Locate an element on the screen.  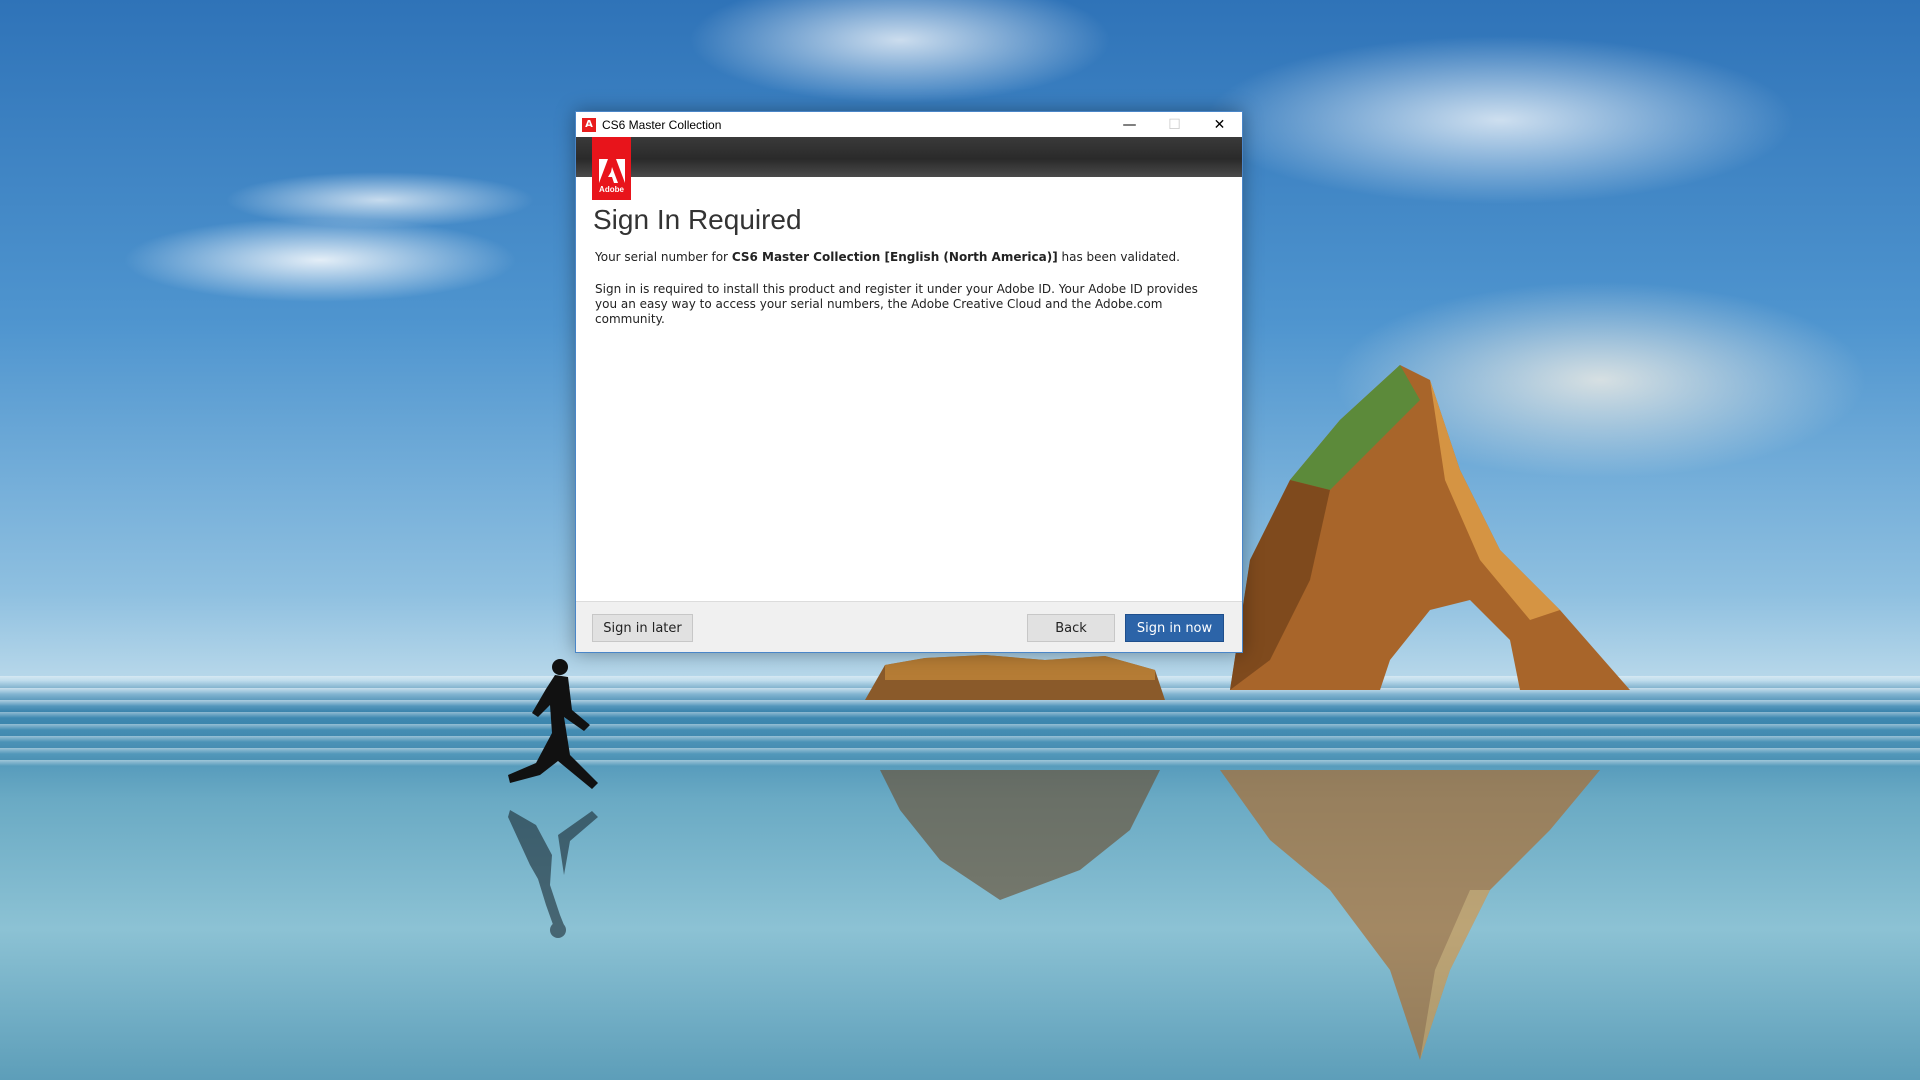
maximize-icon: ☐ is located at coordinates (1174, 124).